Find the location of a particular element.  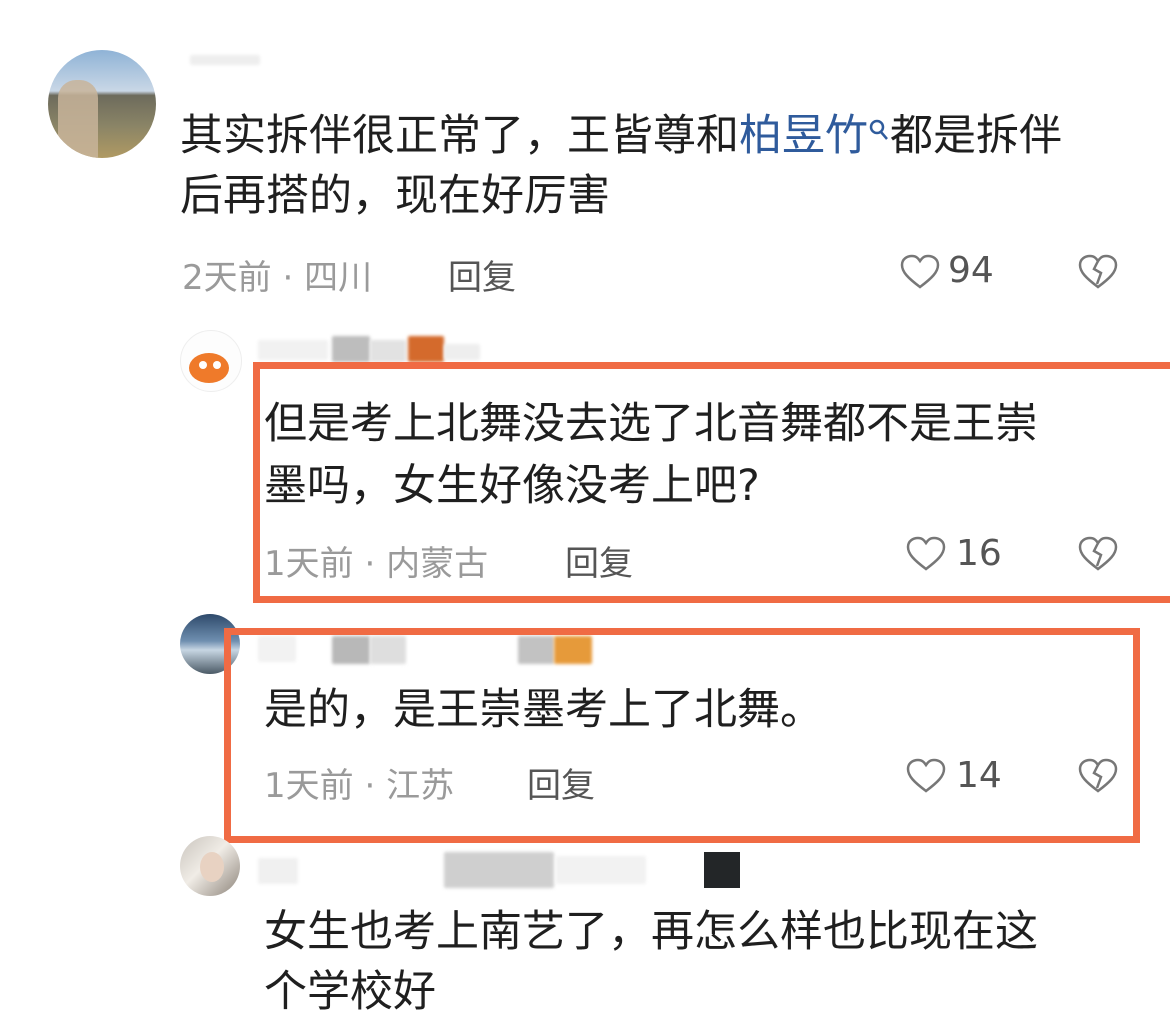

avatar-figure is located at coordinates (78, 119).